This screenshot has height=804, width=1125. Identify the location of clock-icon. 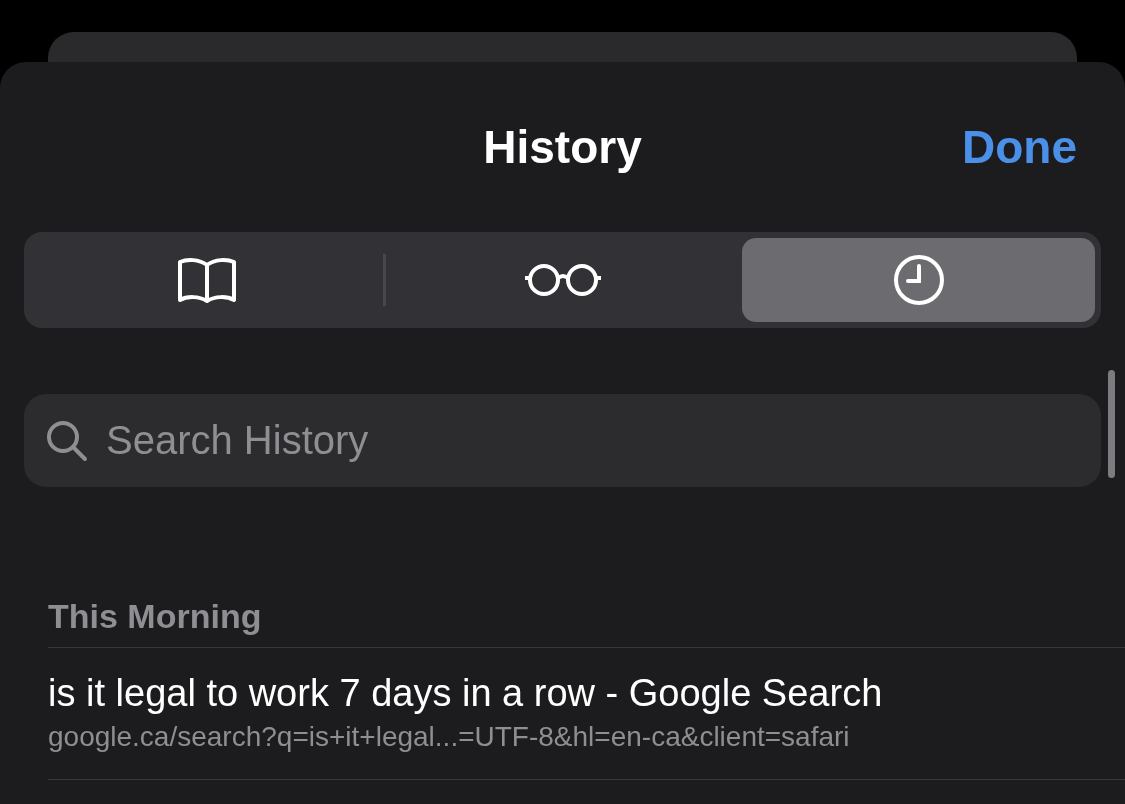
(918, 280).